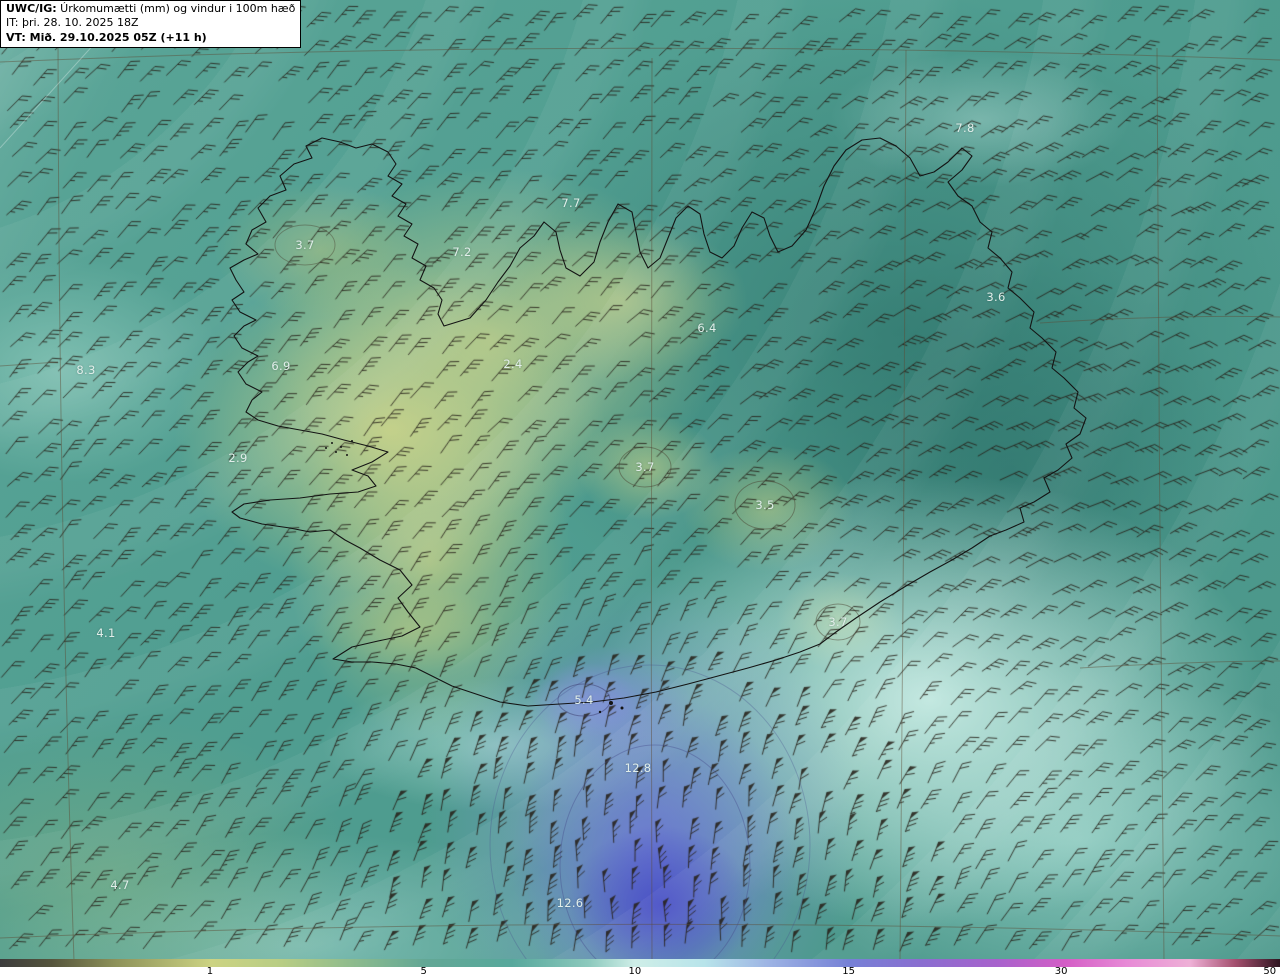 The height and width of the screenshot is (978, 1280). I want to click on precip-value-label: 2.4, so click(513, 364).